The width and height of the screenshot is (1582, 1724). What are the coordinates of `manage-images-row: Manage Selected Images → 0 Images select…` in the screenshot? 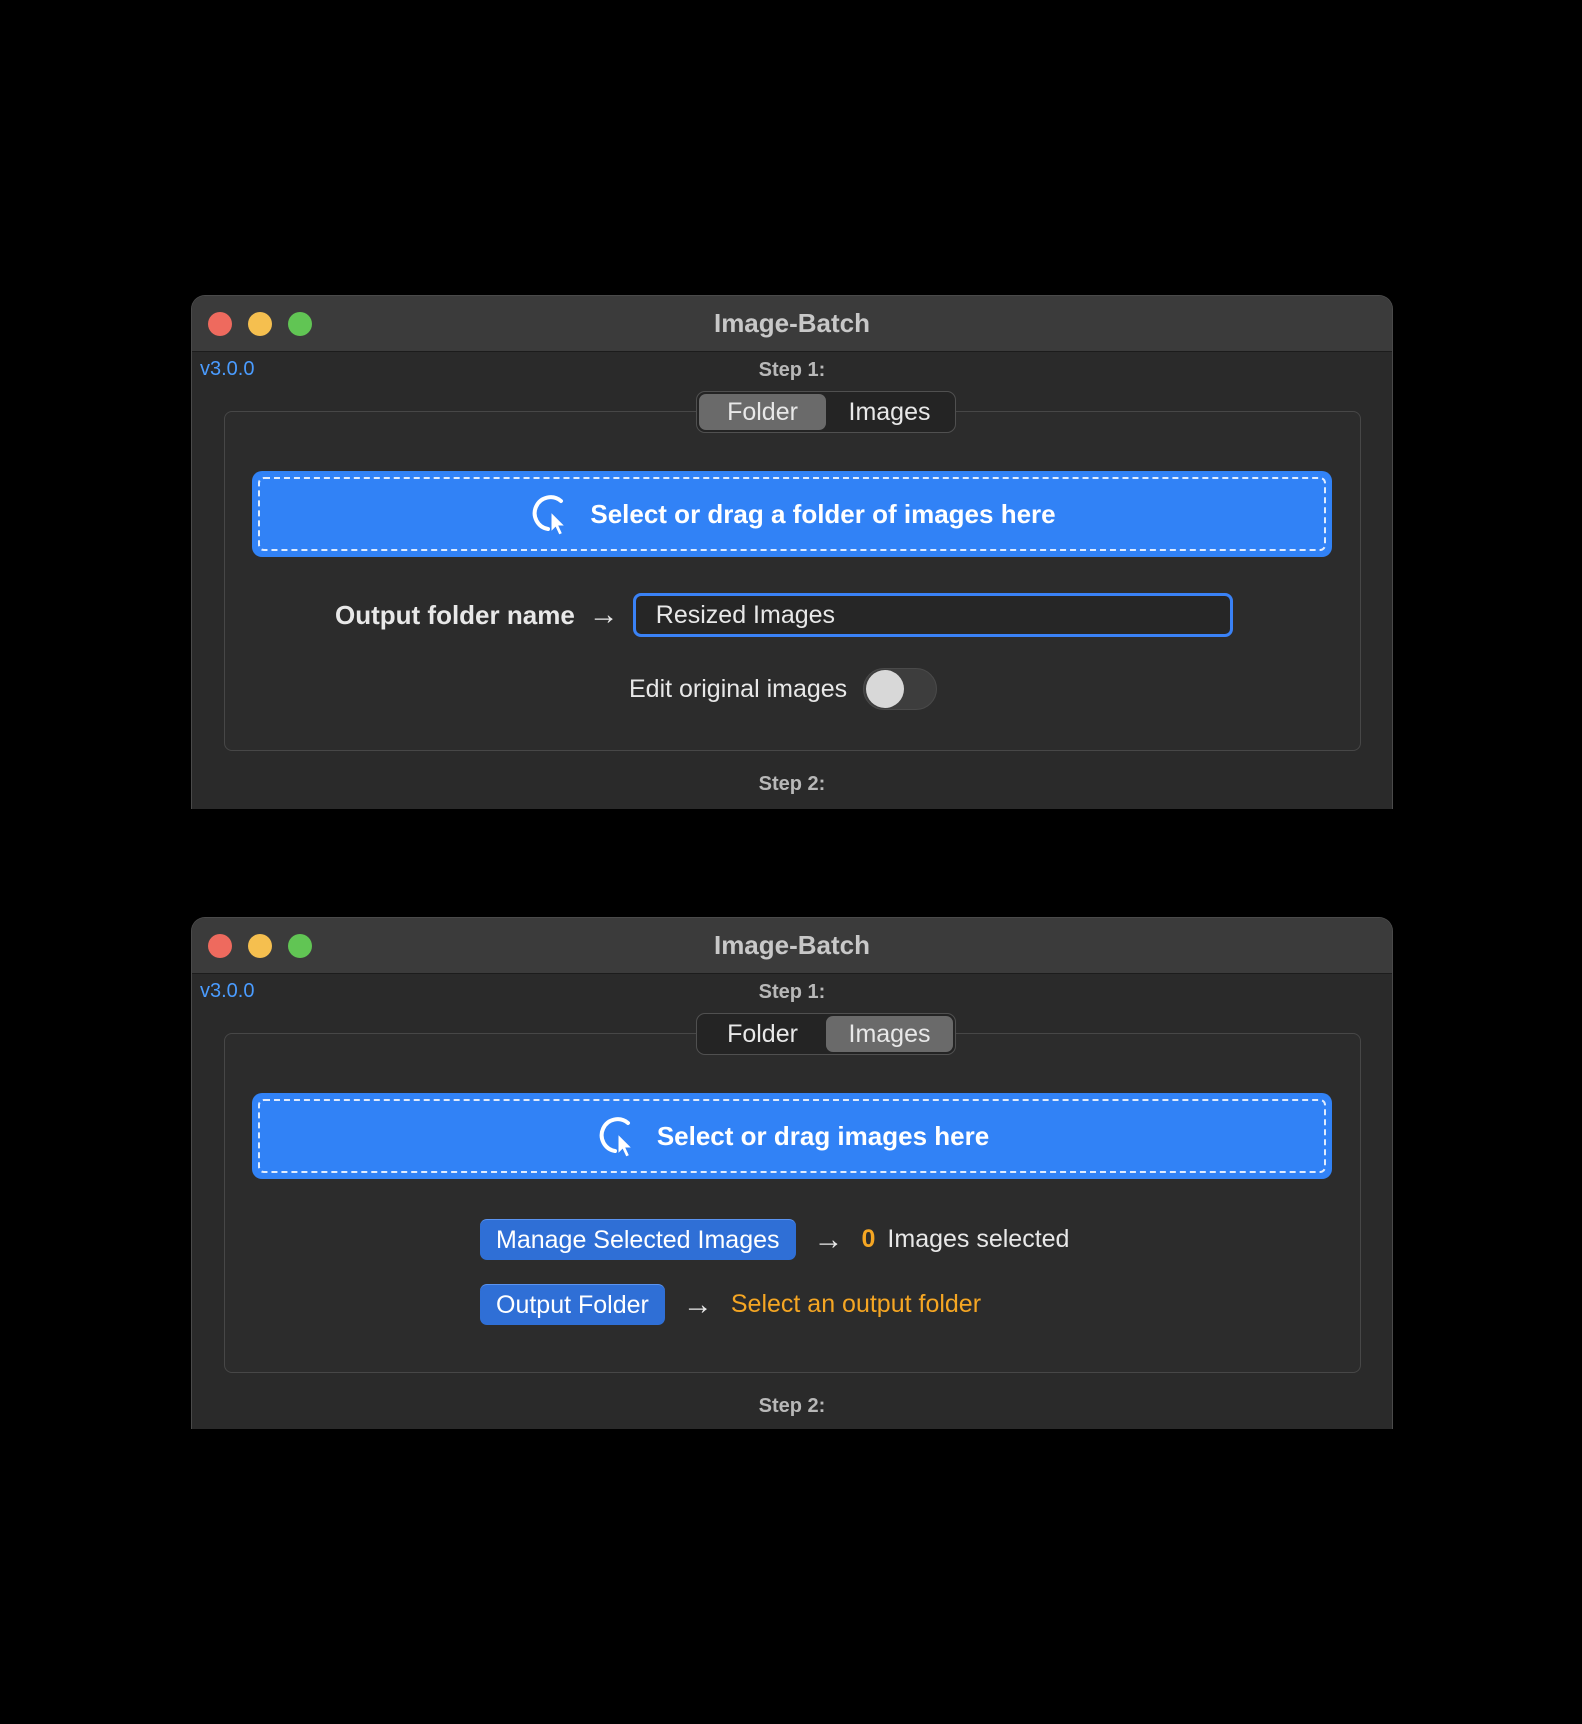 It's located at (774, 1239).